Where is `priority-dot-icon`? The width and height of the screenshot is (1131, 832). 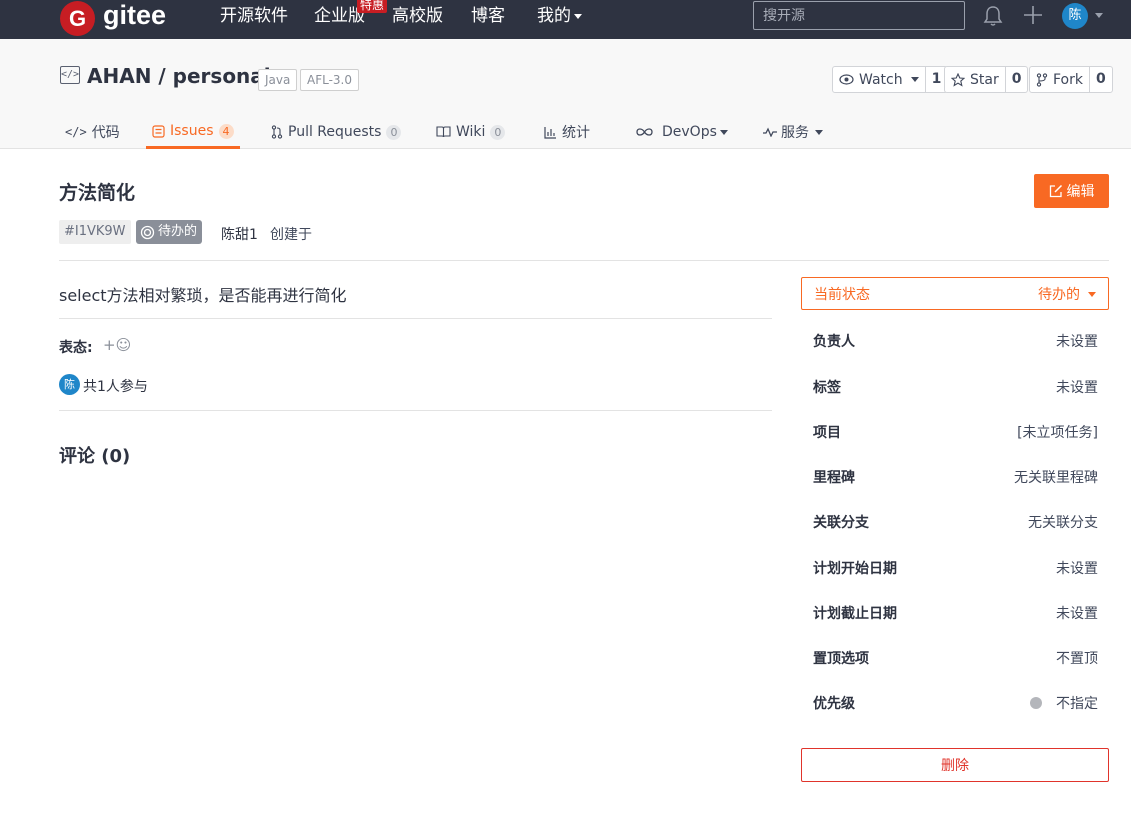 priority-dot-icon is located at coordinates (1036, 703).